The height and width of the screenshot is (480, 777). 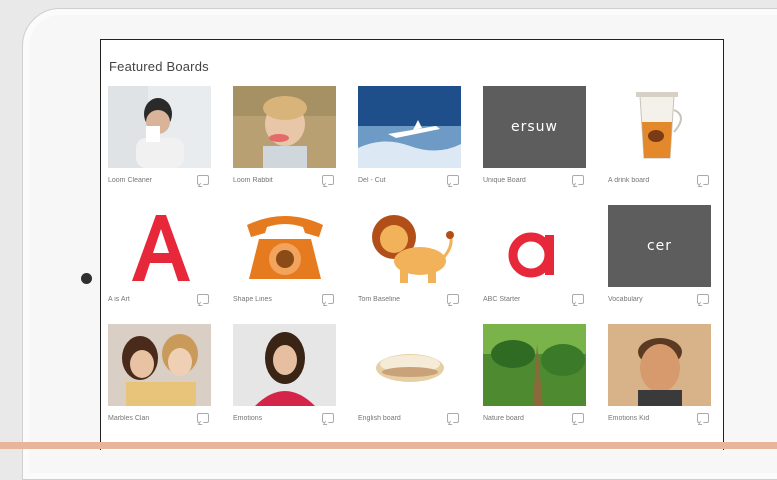 I want to click on board-caption: Del - Cut, so click(x=372, y=180).